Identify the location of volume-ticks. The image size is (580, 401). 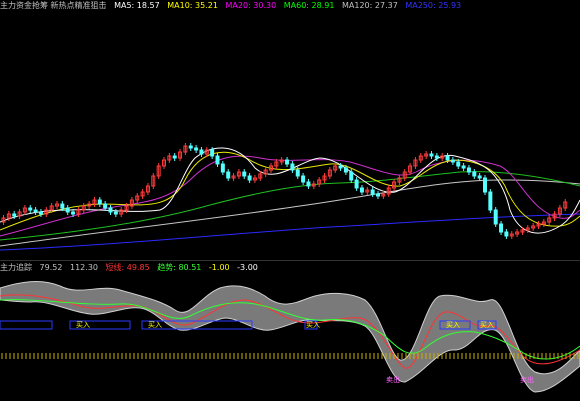
(290, 356).